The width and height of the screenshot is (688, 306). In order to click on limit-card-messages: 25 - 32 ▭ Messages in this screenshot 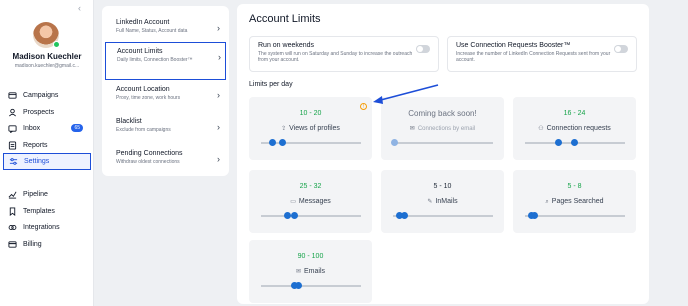, I will do `click(310, 201)`.